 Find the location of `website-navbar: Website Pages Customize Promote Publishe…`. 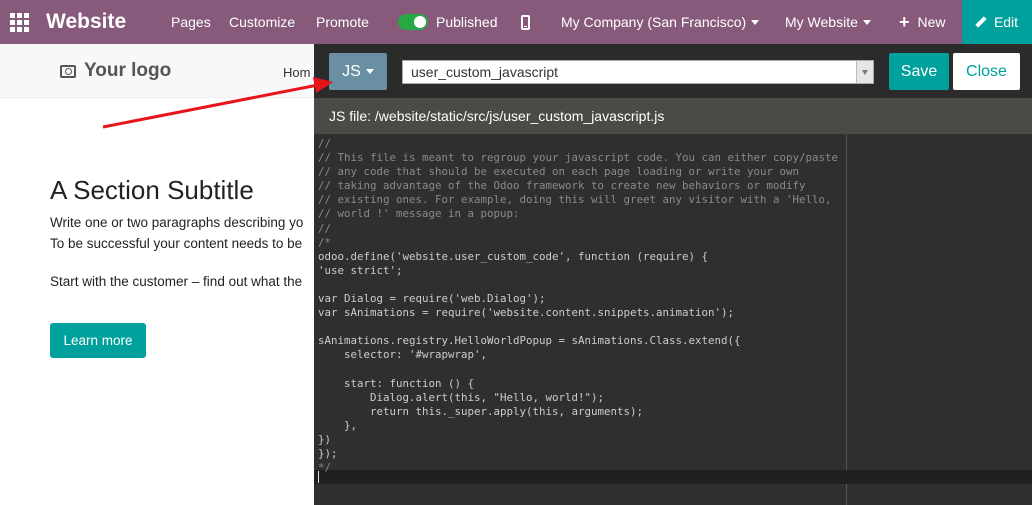

website-navbar: Website Pages Customize Promote Publishe… is located at coordinates (516, 22).